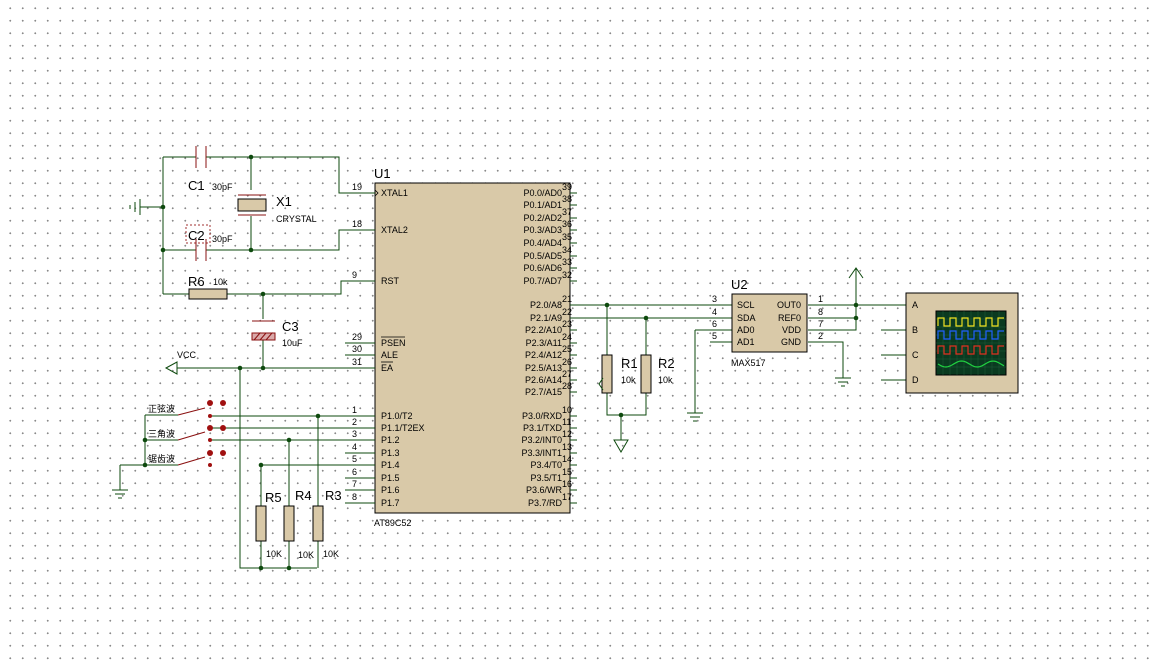  Describe the element at coordinates (621, 446) in the screenshot. I see `ground-symbol-pullups` at that location.